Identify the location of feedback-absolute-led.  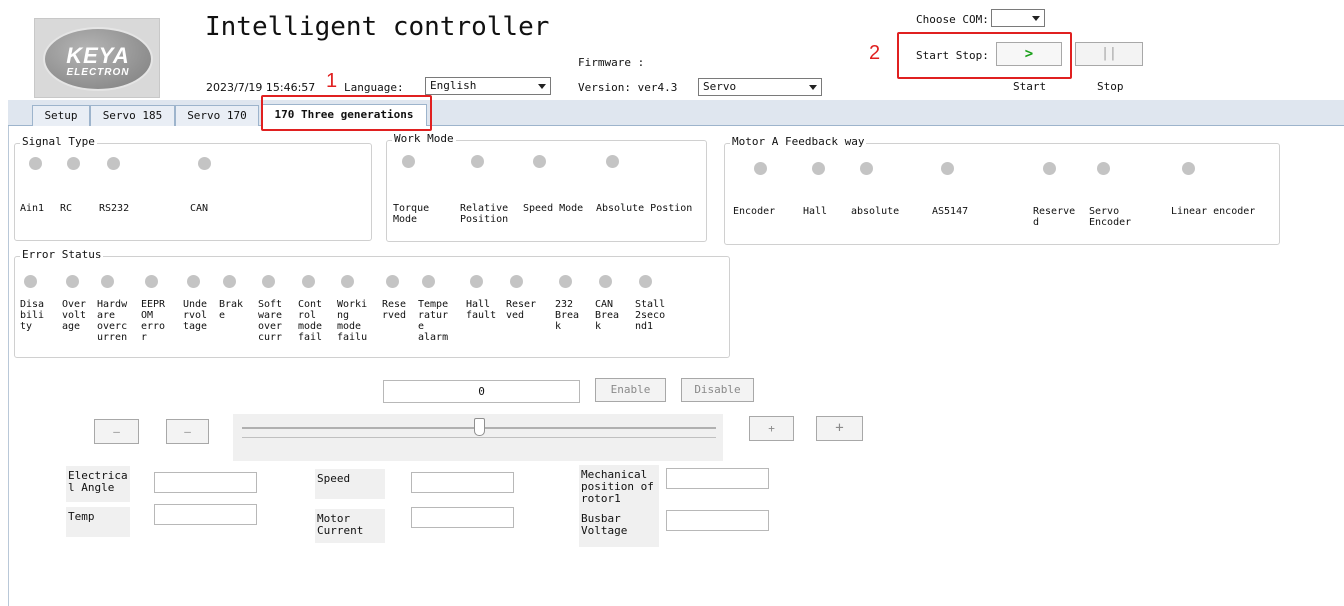
(866, 168).